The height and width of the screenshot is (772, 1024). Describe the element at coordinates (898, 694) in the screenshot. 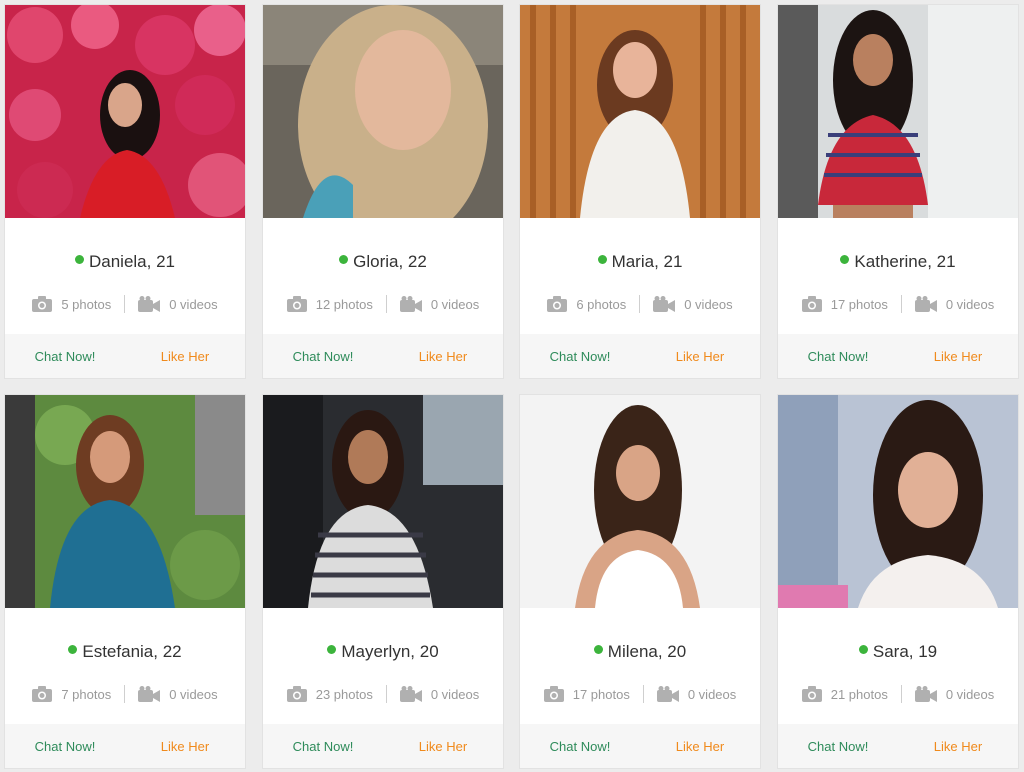

I see `profile-stats: 21 photos 0 videos` at that location.